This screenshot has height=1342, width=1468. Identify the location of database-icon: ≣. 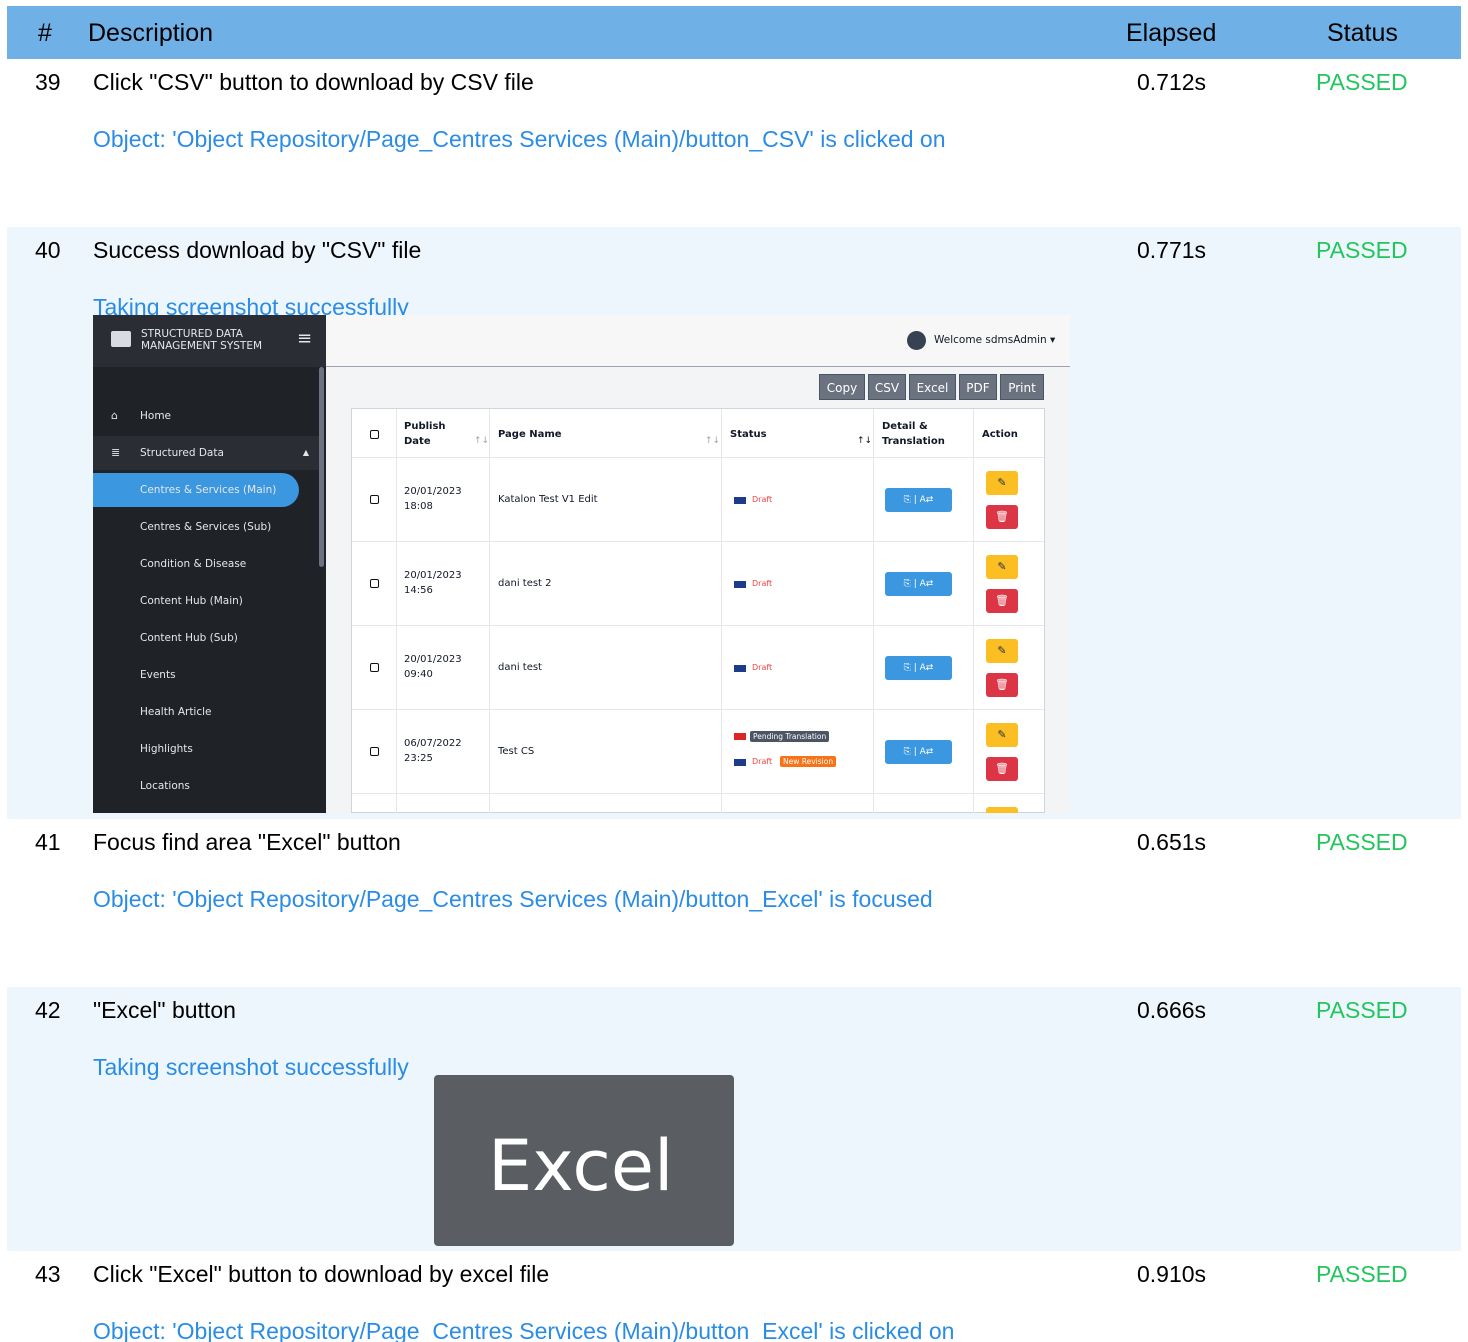
(116, 452).